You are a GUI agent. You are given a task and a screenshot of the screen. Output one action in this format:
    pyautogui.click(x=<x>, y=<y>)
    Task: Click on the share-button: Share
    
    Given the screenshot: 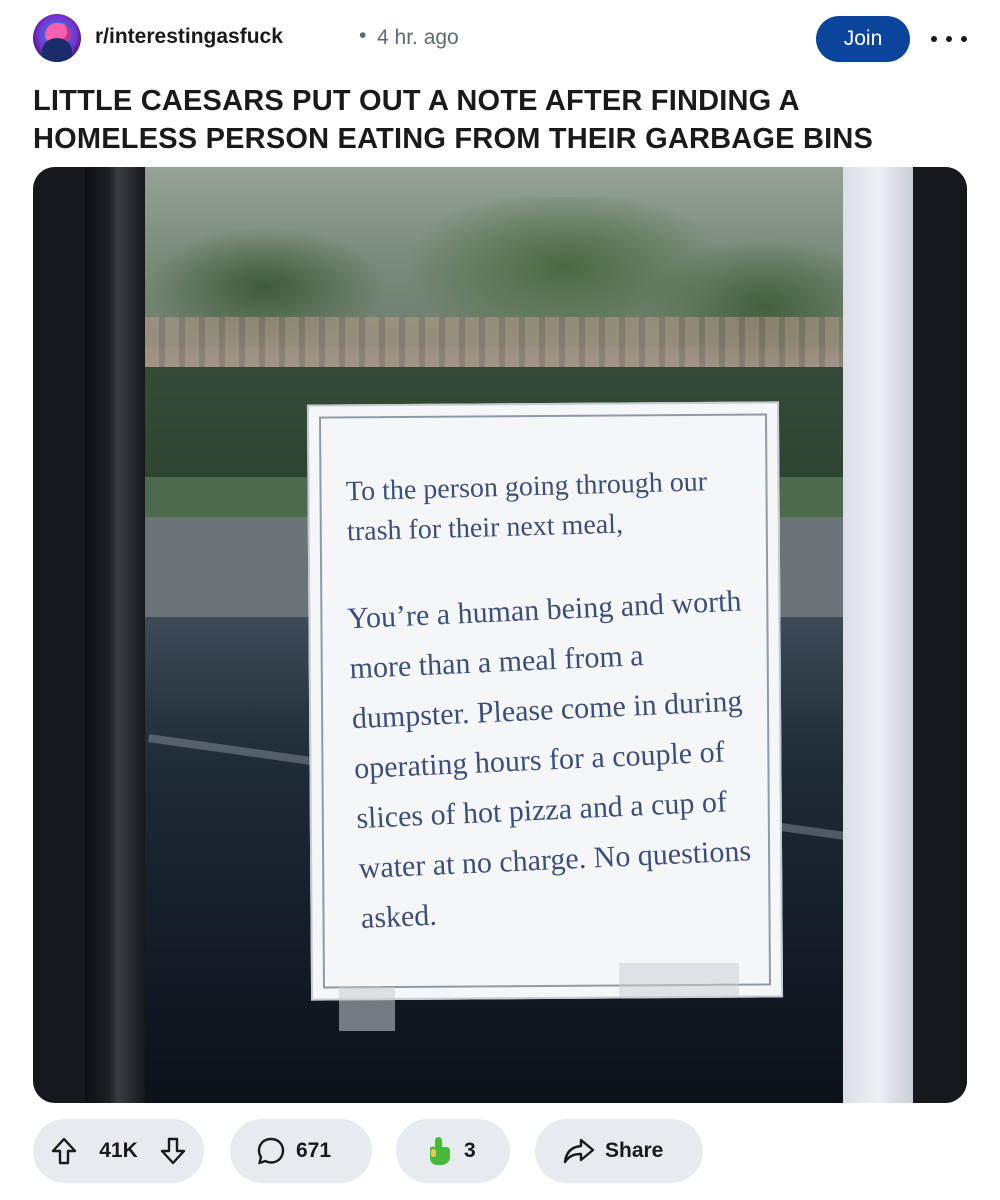 What is the action you would take?
    pyautogui.click(x=619, y=1151)
    